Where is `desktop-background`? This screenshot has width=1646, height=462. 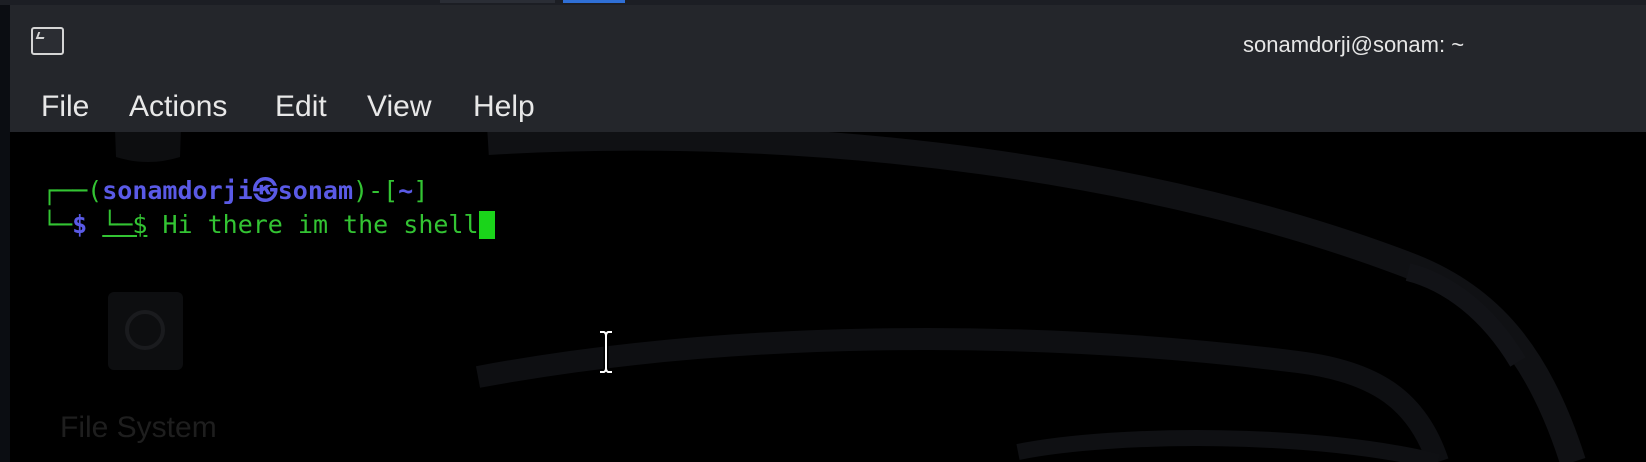 desktop-background is located at coordinates (5, 233).